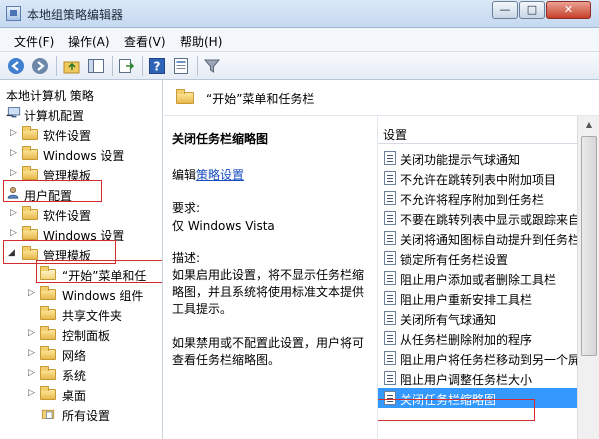 The image size is (599, 439). What do you see at coordinates (260, 99) in the screenshot?
I see `content-header-title: “开始”菜单和任务栏` at bounding box center [260, 99].